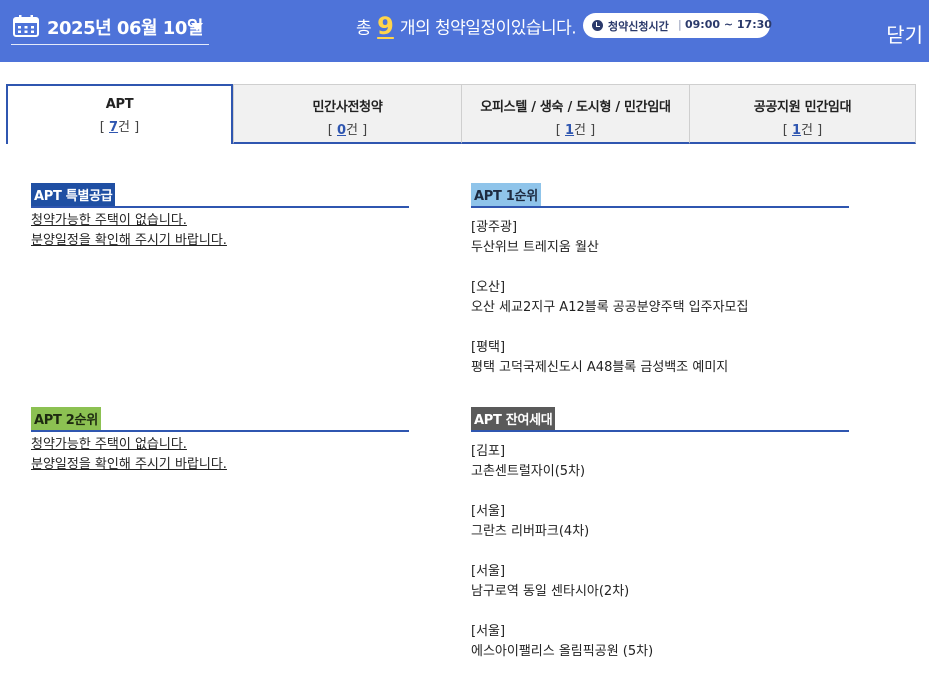  Describe the element at coordinates (506, 194) in the screenshot. I see `section-title: APT 1순위` at that location.